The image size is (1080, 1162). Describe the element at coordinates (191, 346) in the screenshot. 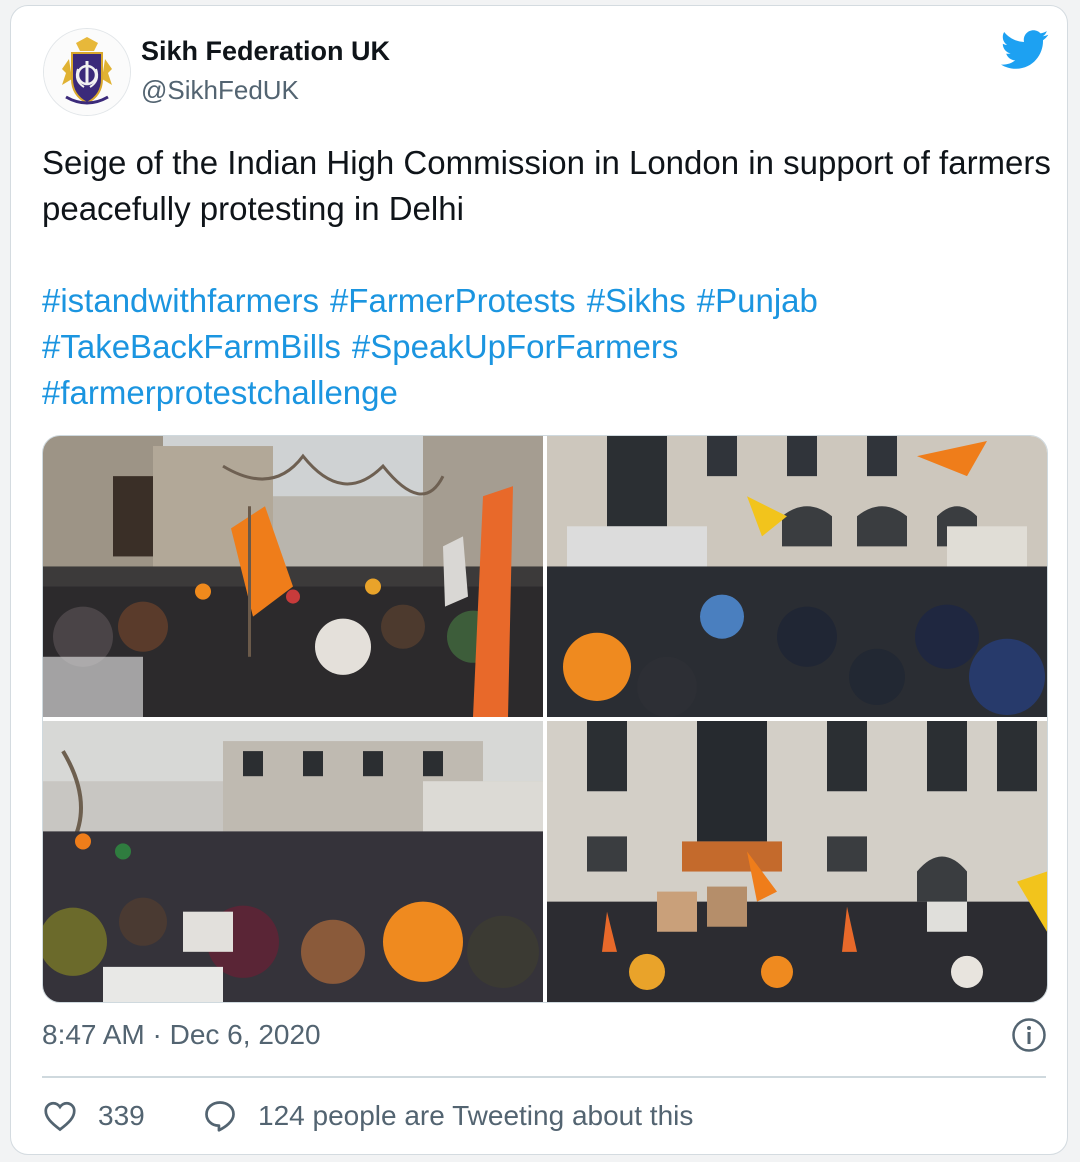

I see `hashtag-link: #TakeBackFarmBills` at that location.